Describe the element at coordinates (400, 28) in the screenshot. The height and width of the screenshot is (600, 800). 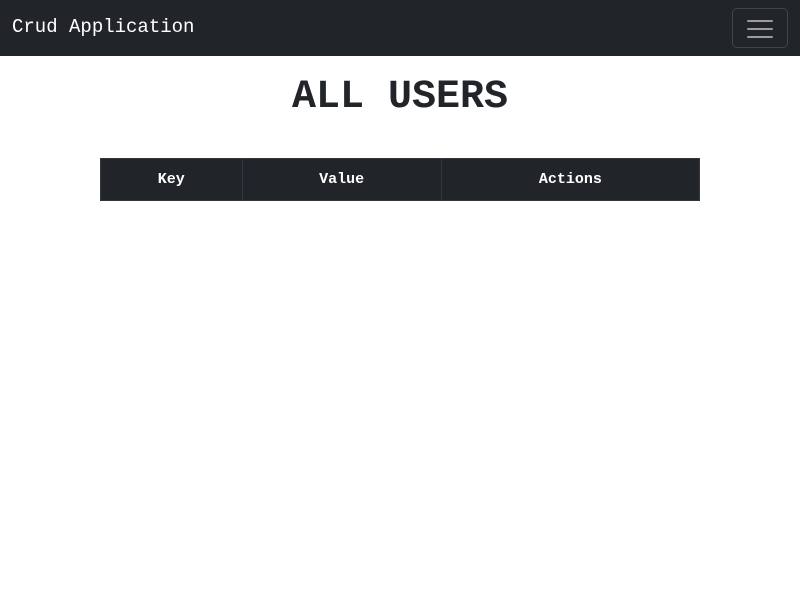
I see `navbar: Crud Application` at that location.